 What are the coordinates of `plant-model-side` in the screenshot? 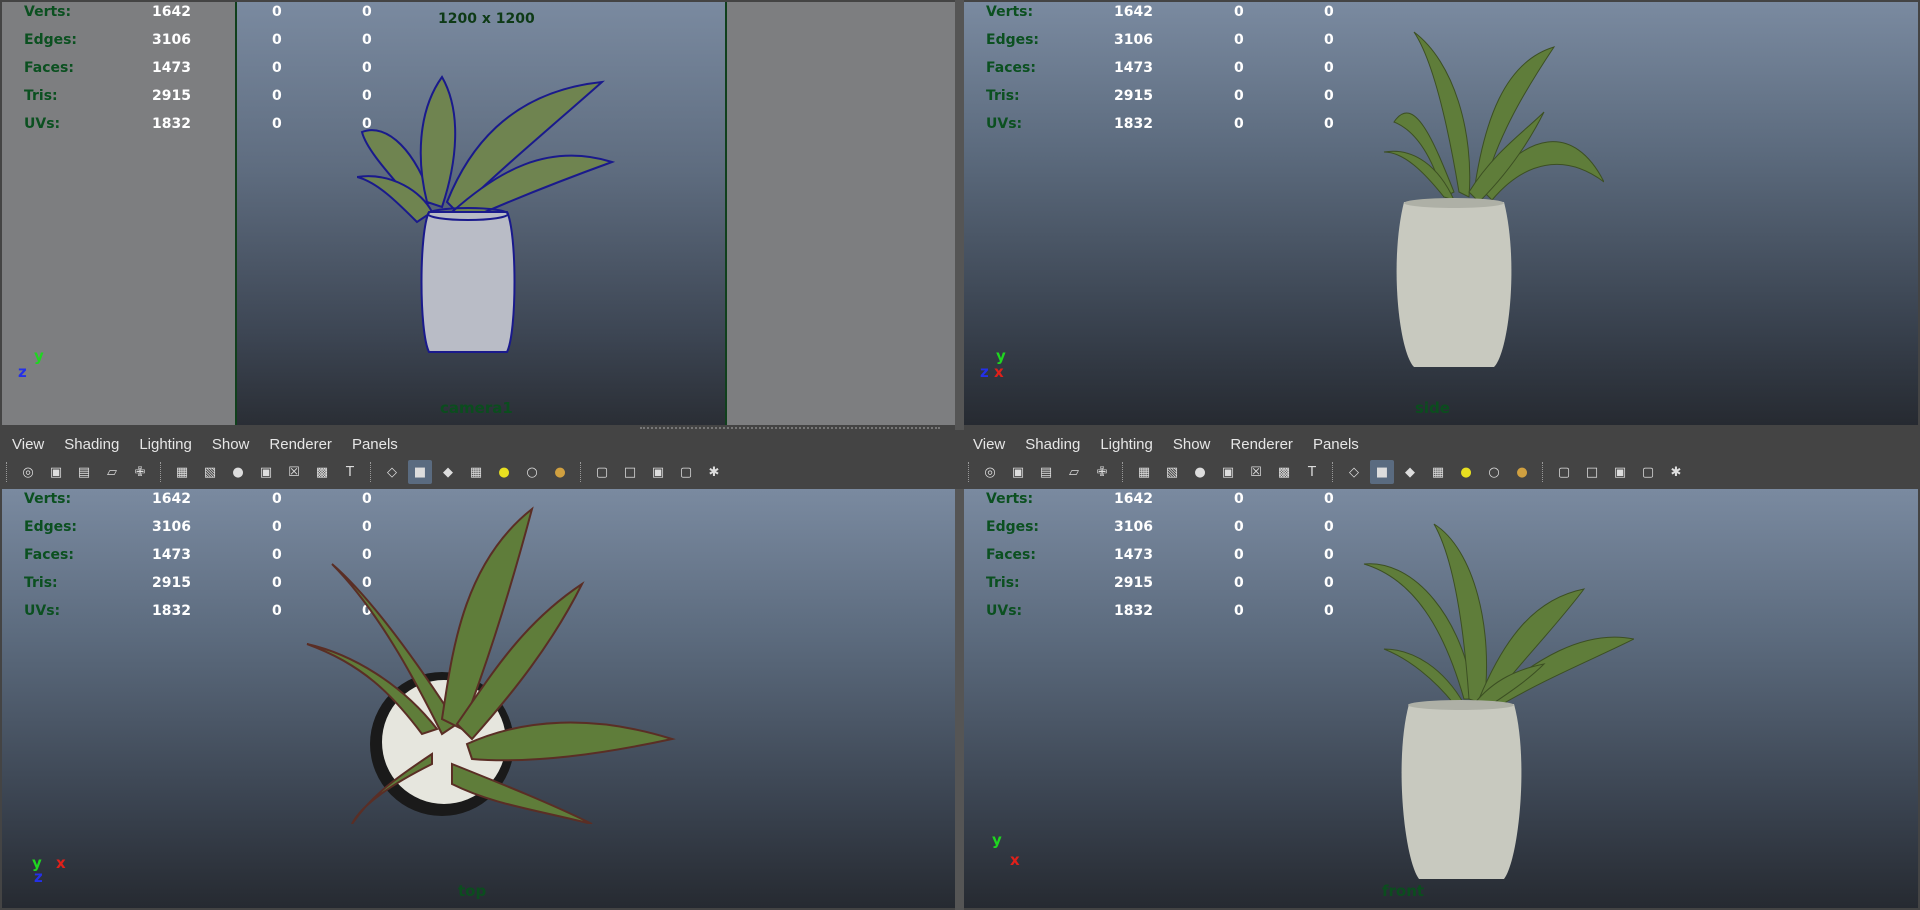 It's located at (1489, 197).